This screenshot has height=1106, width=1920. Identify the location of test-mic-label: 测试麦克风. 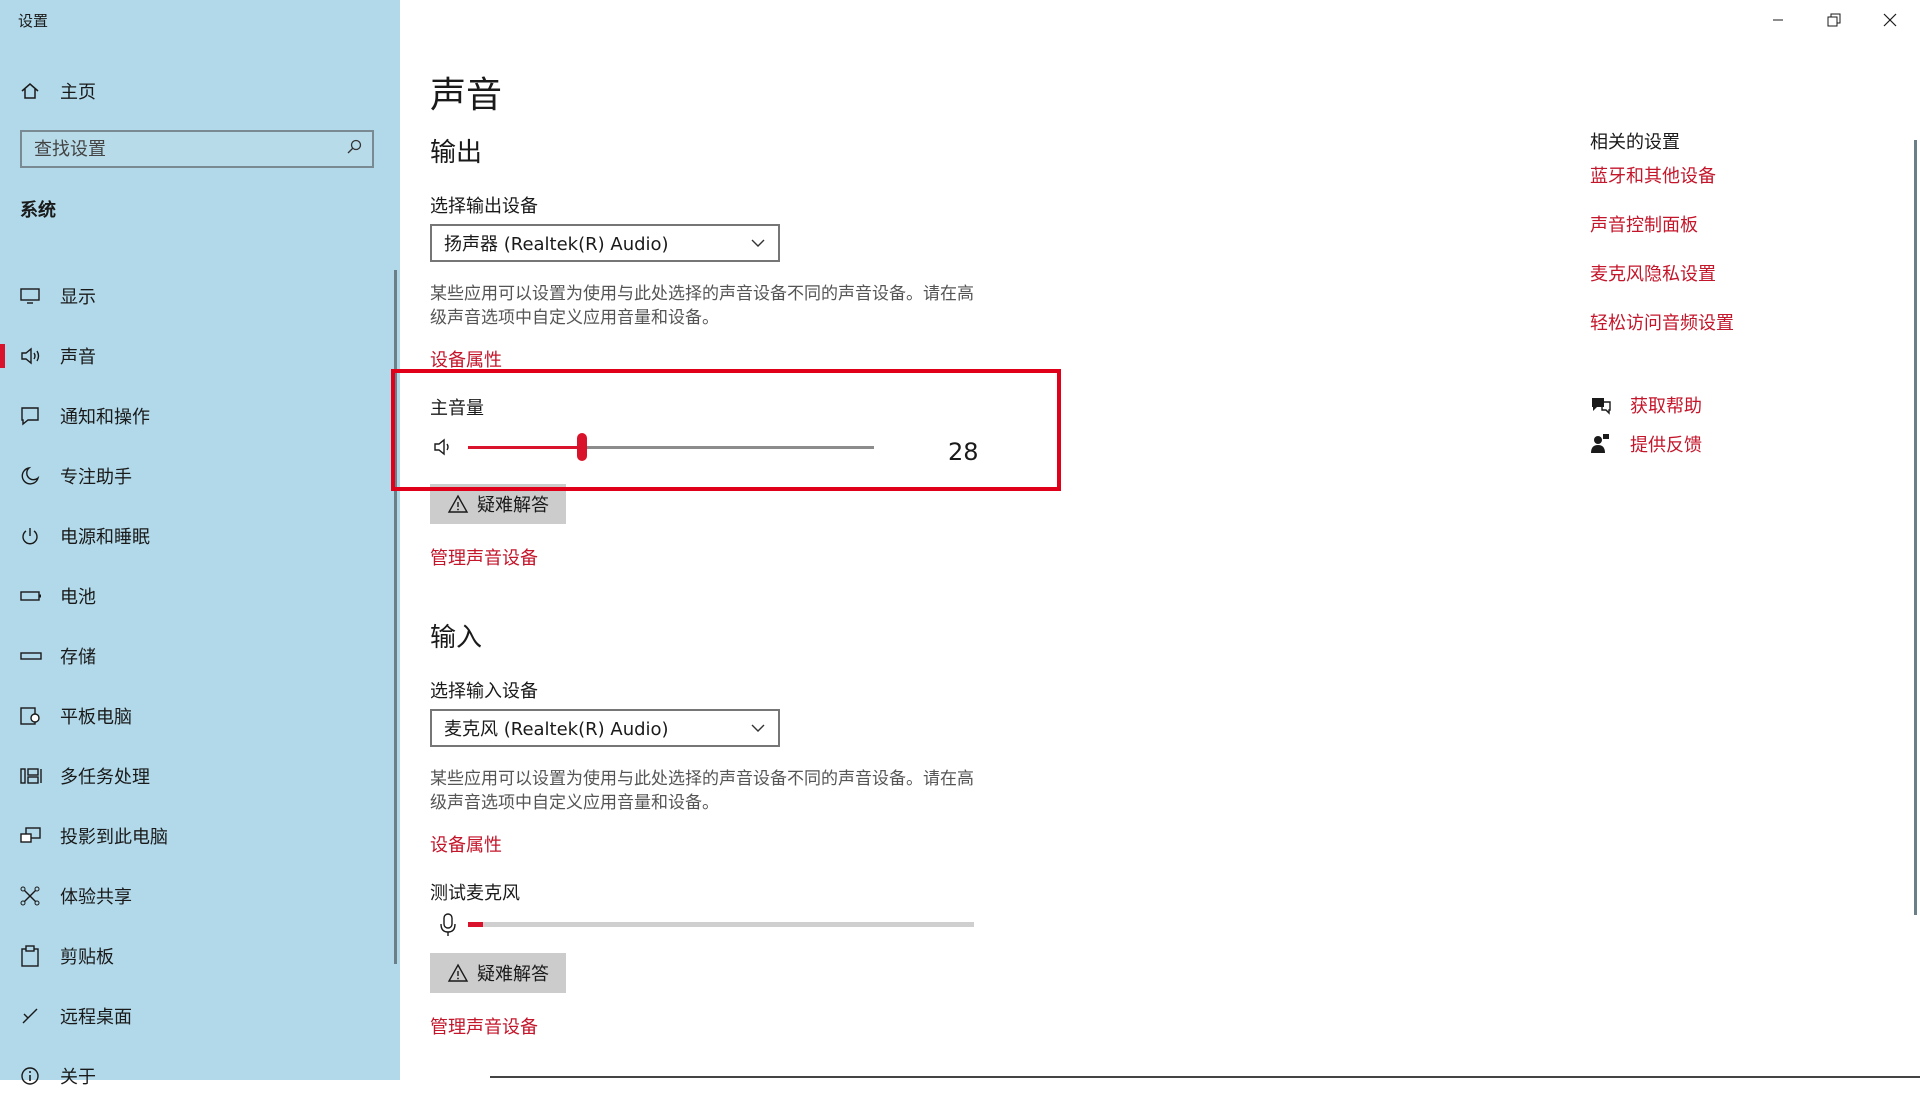
(475, 893).